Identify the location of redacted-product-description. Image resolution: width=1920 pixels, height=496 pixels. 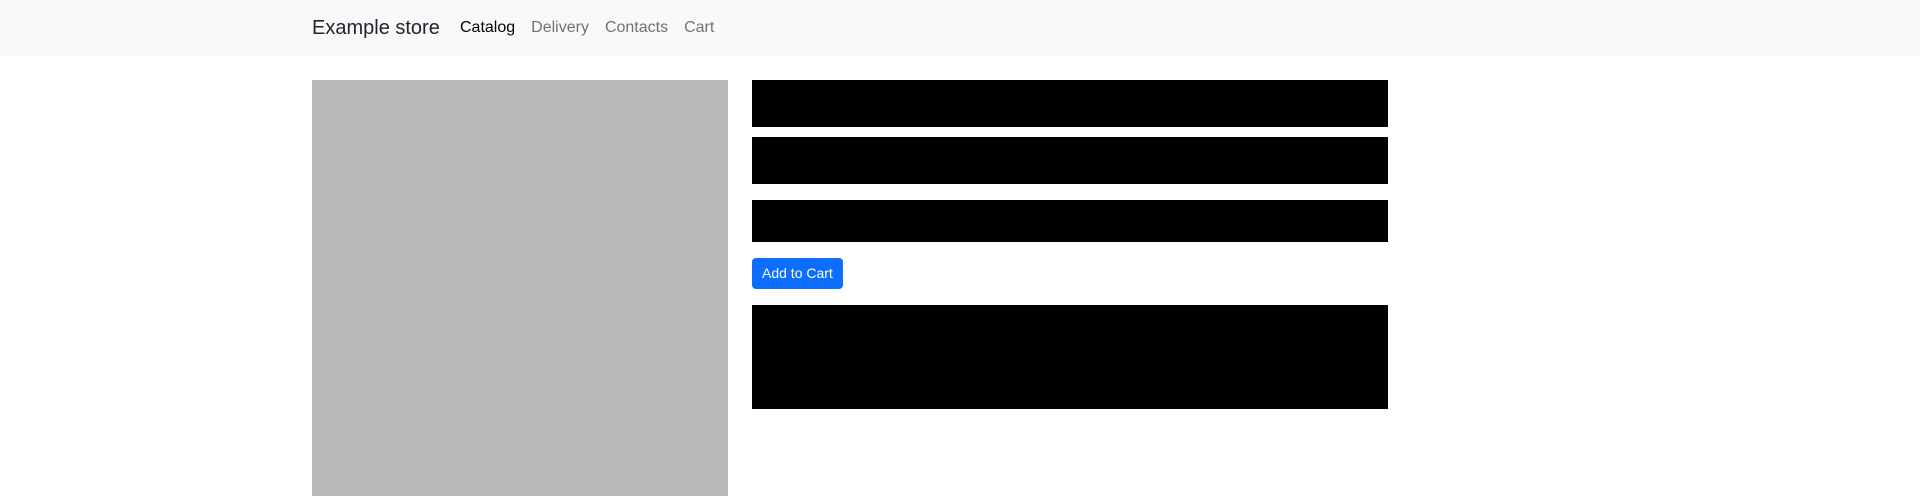
(1070, 357).